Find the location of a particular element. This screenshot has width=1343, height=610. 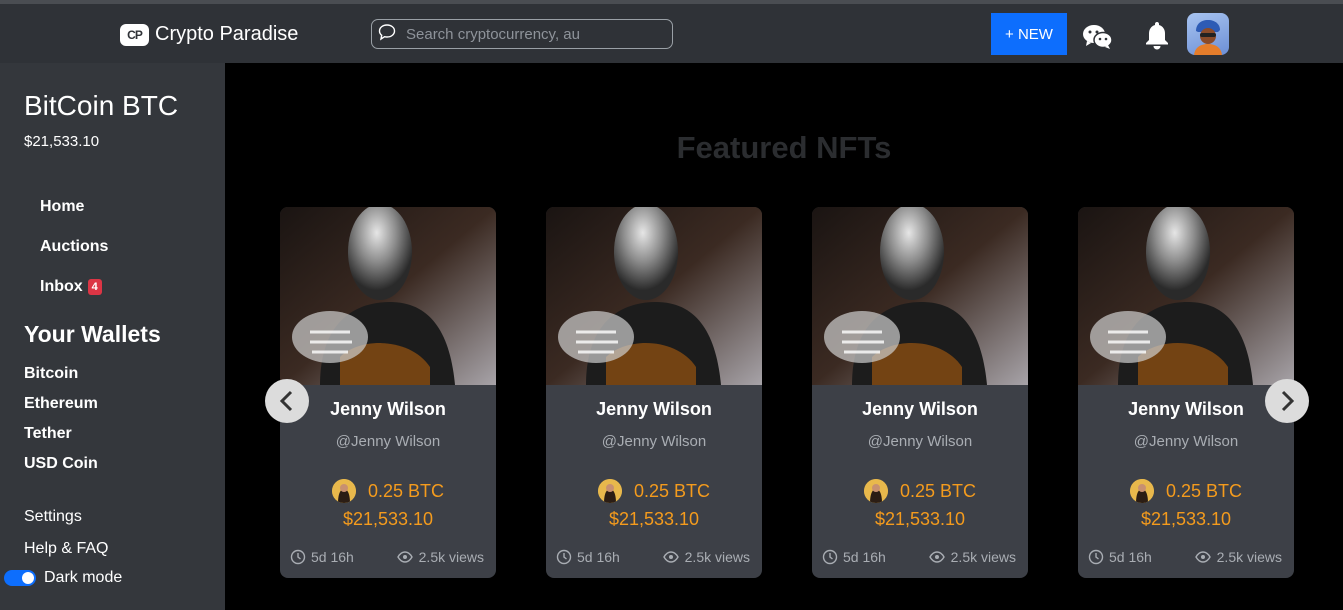

bell-icon is located at coordinates (1157, 37).